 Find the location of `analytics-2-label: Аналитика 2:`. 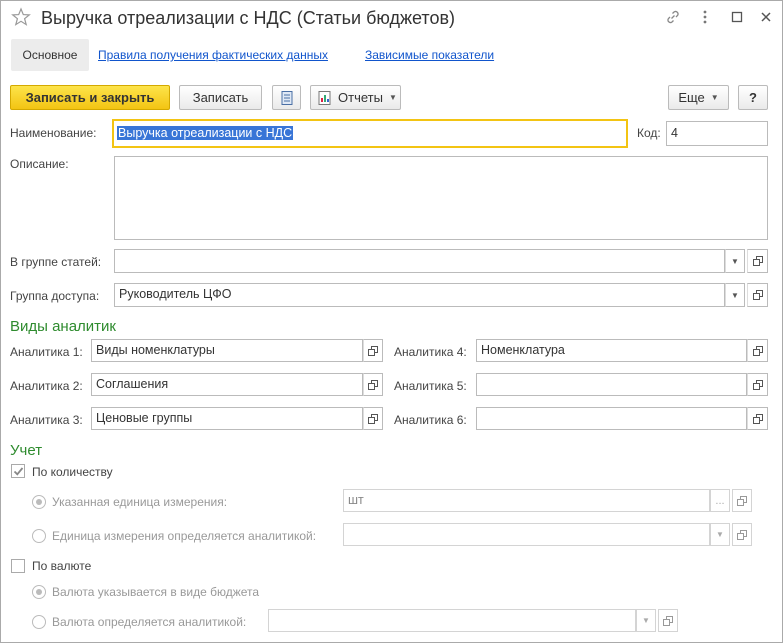

analytics-2-label: Аналитика 2: is located at coordinates (46, 386).